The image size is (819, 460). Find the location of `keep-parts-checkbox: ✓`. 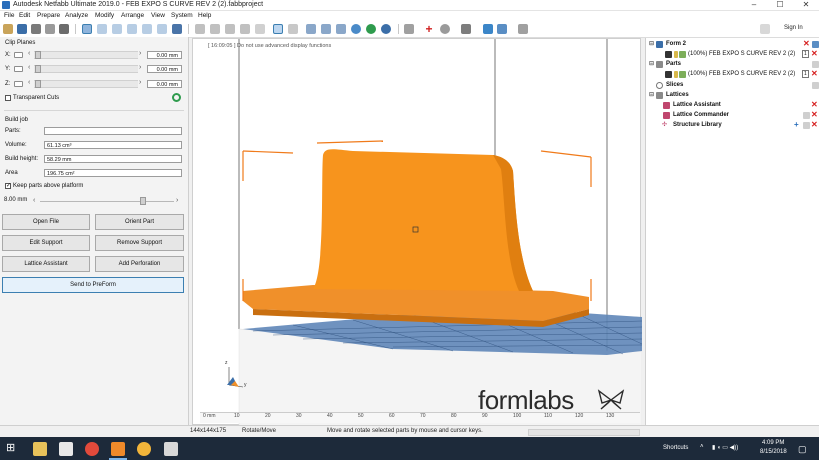

keep-parts-checkbox: ✓ is located at coordinates (8, 186).